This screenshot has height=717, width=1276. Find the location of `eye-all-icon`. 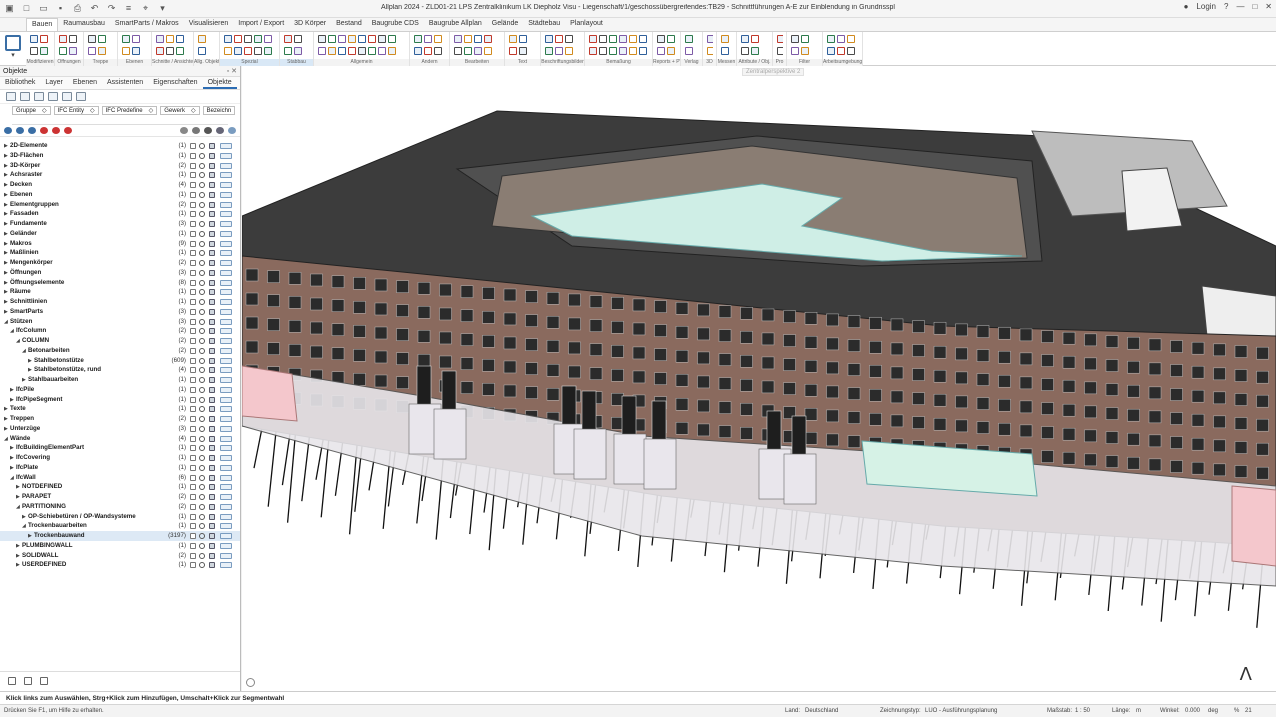

eye-all-icon is located at coordinates (208, 130).